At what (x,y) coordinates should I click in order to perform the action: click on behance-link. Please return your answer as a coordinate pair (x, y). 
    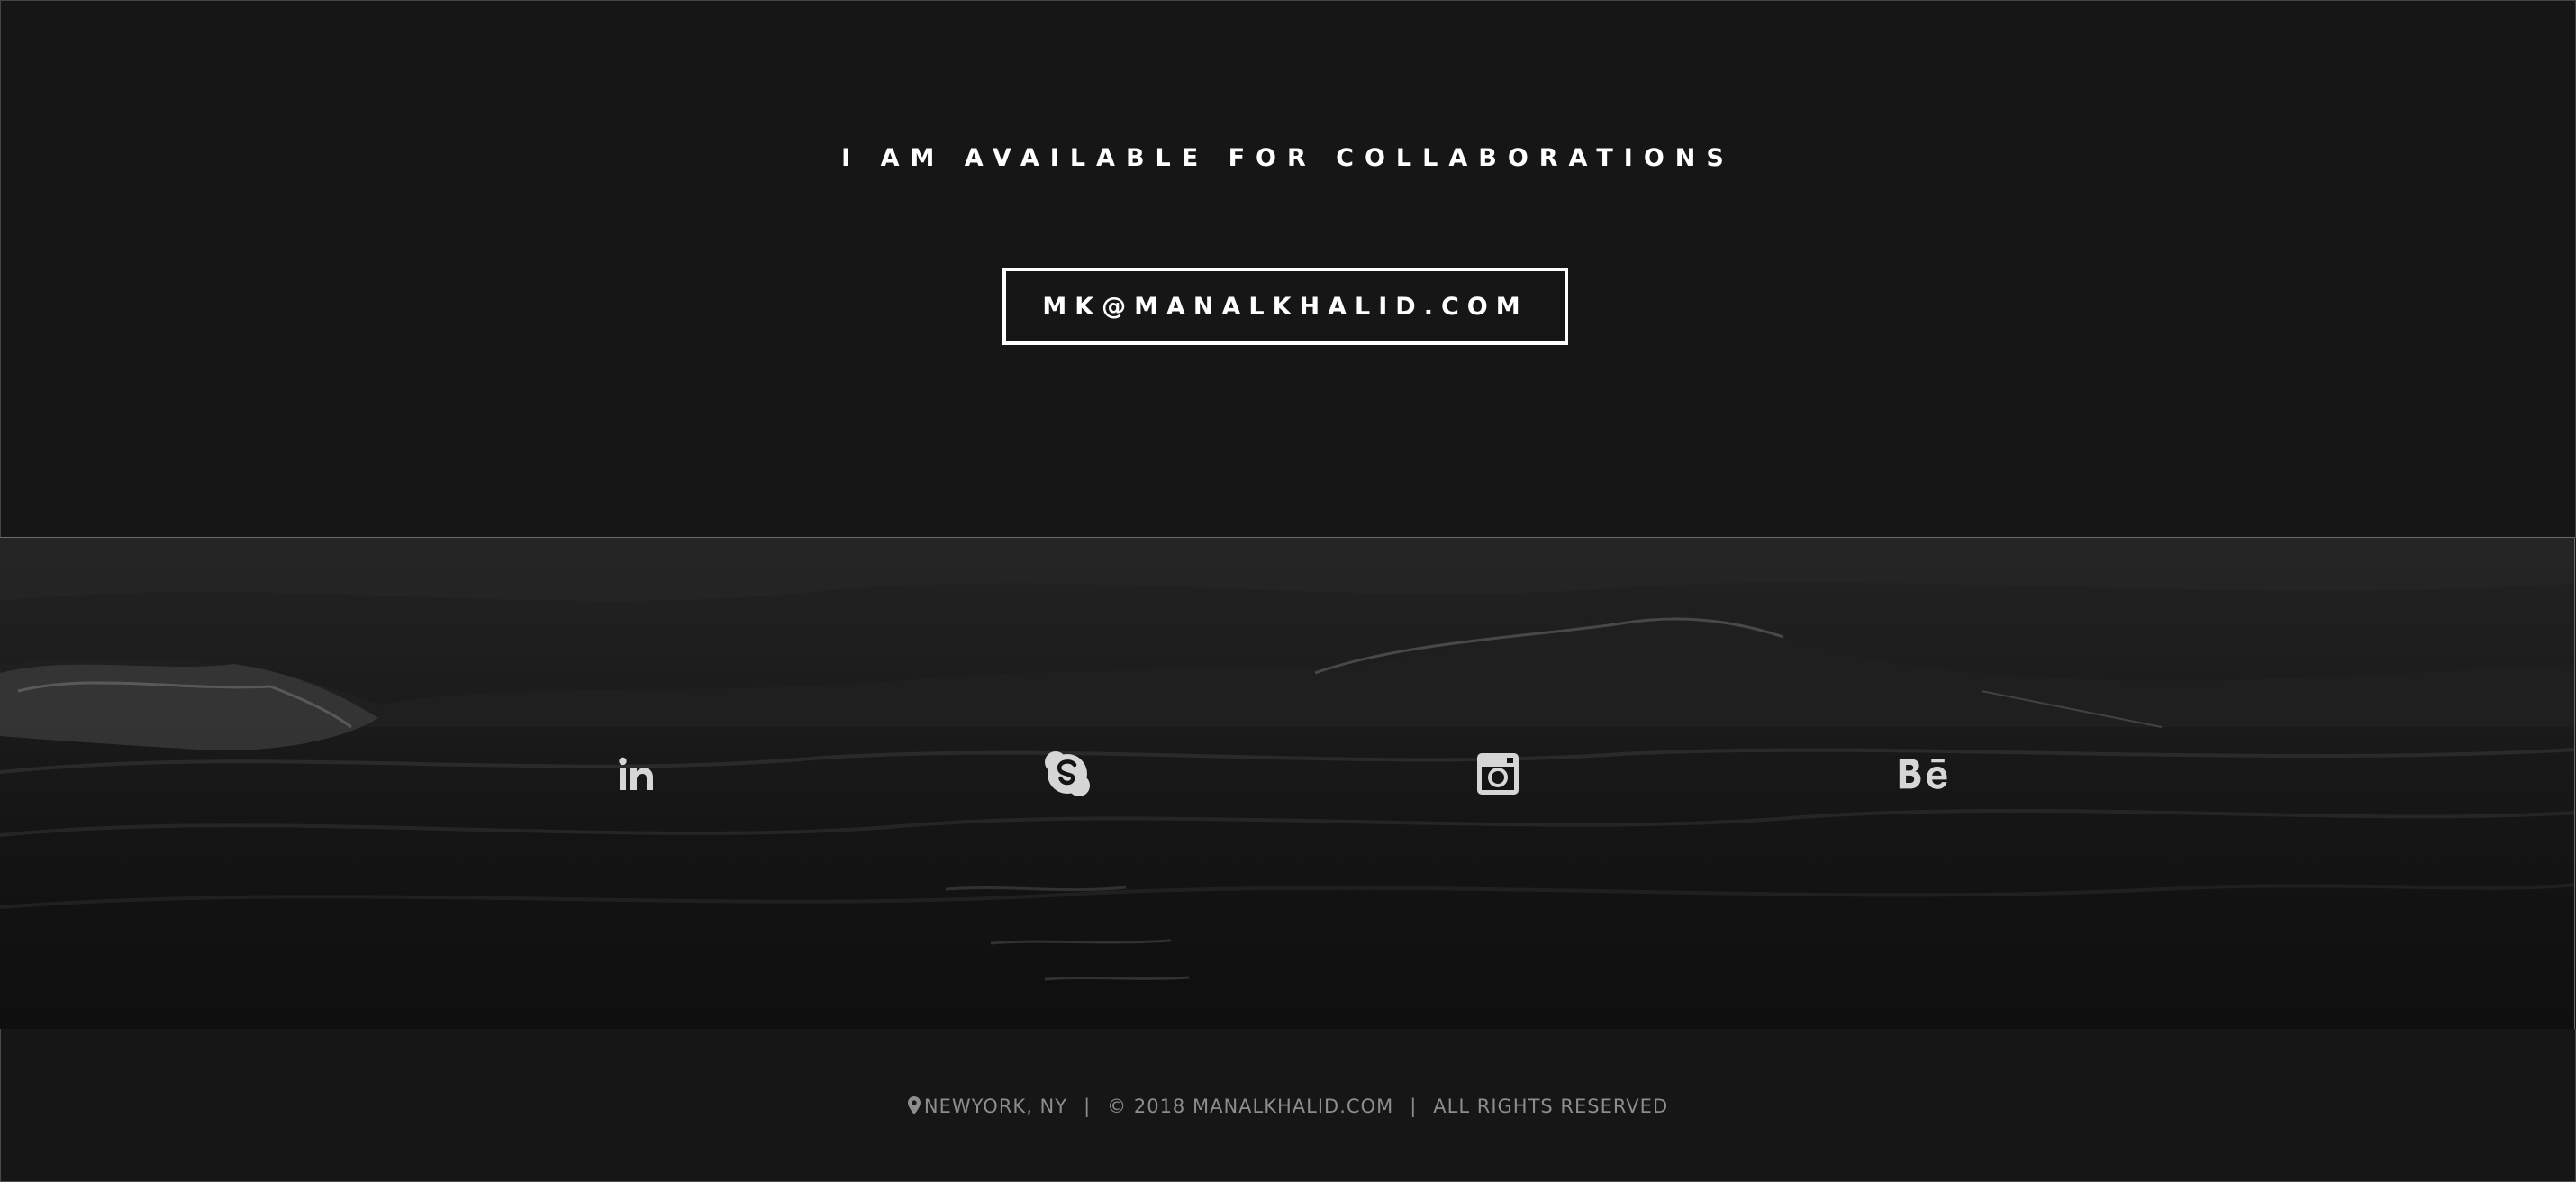
    Looking at the image, I should click on (1925, 774).